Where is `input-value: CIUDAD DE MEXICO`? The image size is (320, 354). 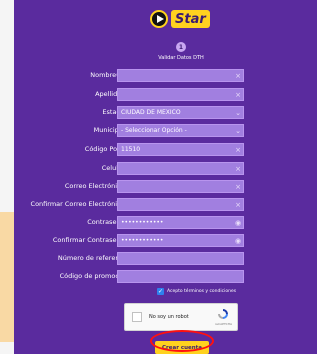
input-value: CIUDAD DE MEXICO is located at coordinates (177, 112).